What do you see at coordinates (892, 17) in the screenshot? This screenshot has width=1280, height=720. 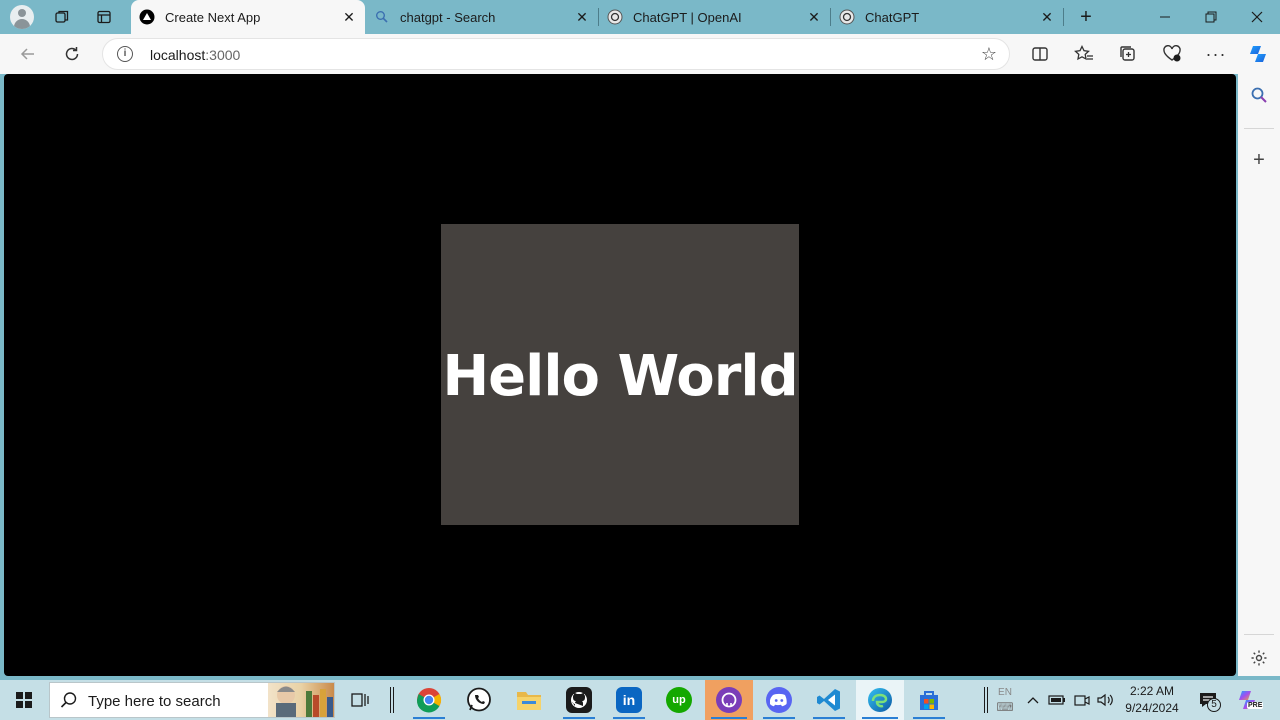 I see `tab-title: ChatGPT` at bounding box center [892, 17].